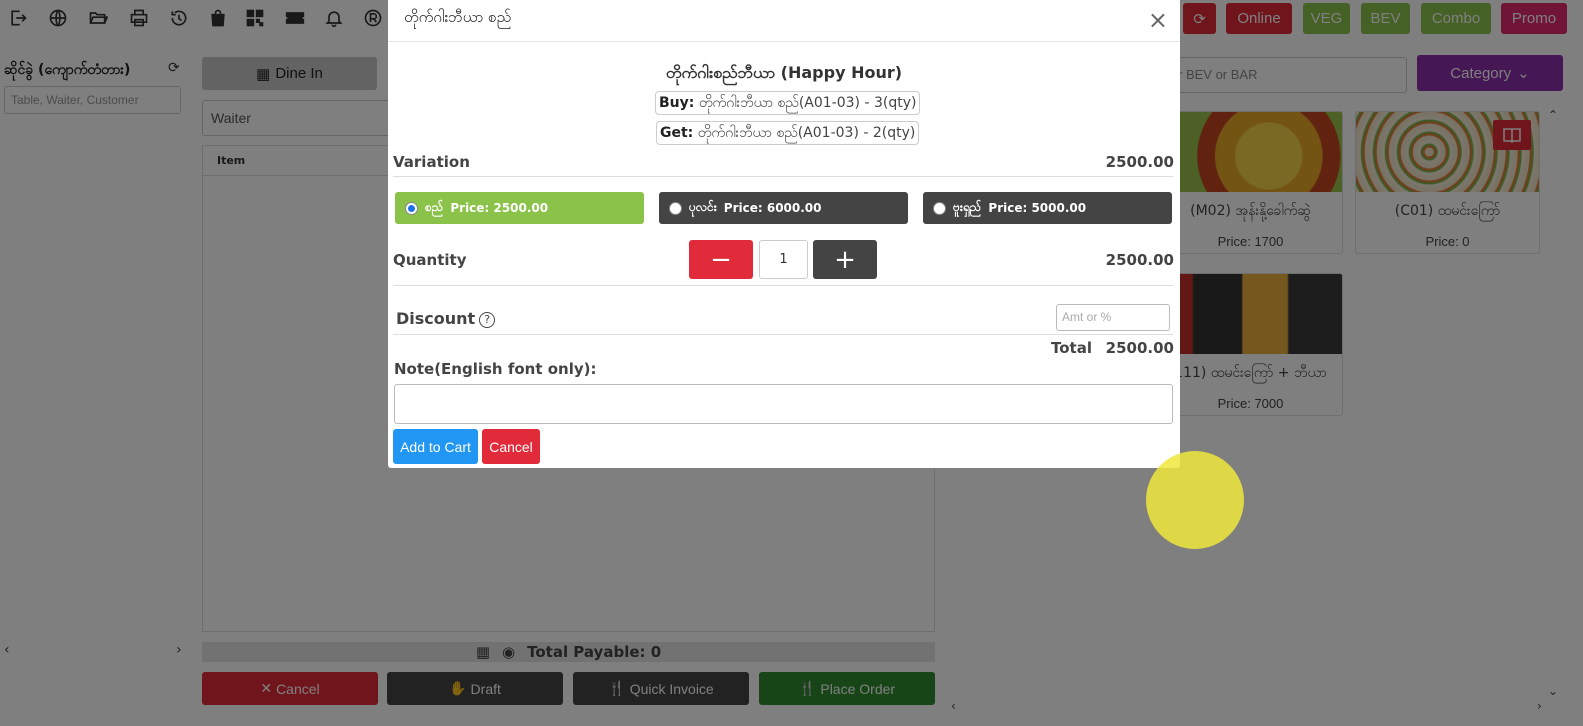 The image size is (1583, 726). I want to click on variation-option: ဗူးရှည် Price: 5000.00, so click(1047, 208).